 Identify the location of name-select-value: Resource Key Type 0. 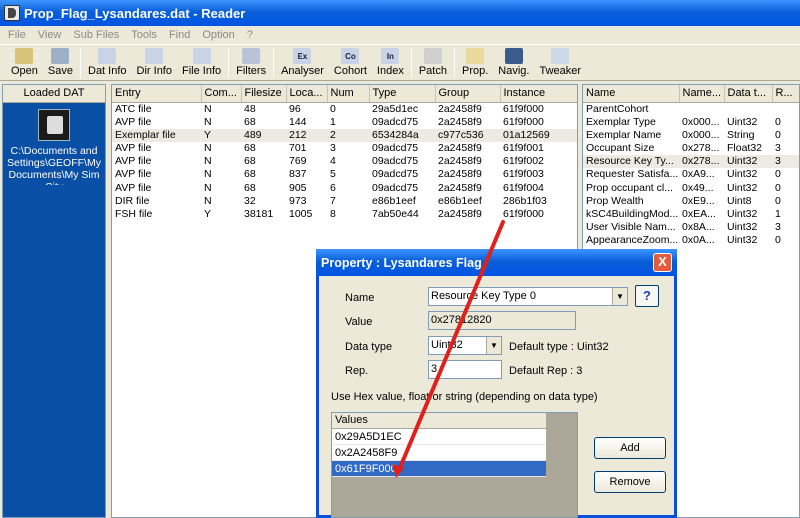
(483, 296).